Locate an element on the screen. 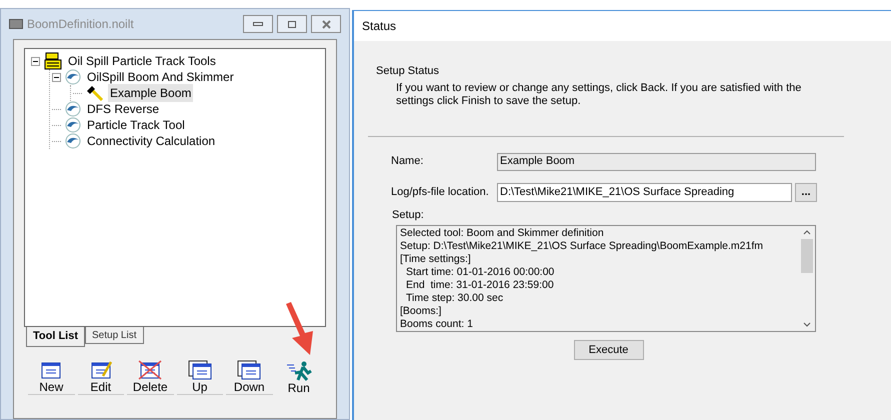 The image size is (891, 420). name-field: Example Boom is located at coordinates (656, 161).